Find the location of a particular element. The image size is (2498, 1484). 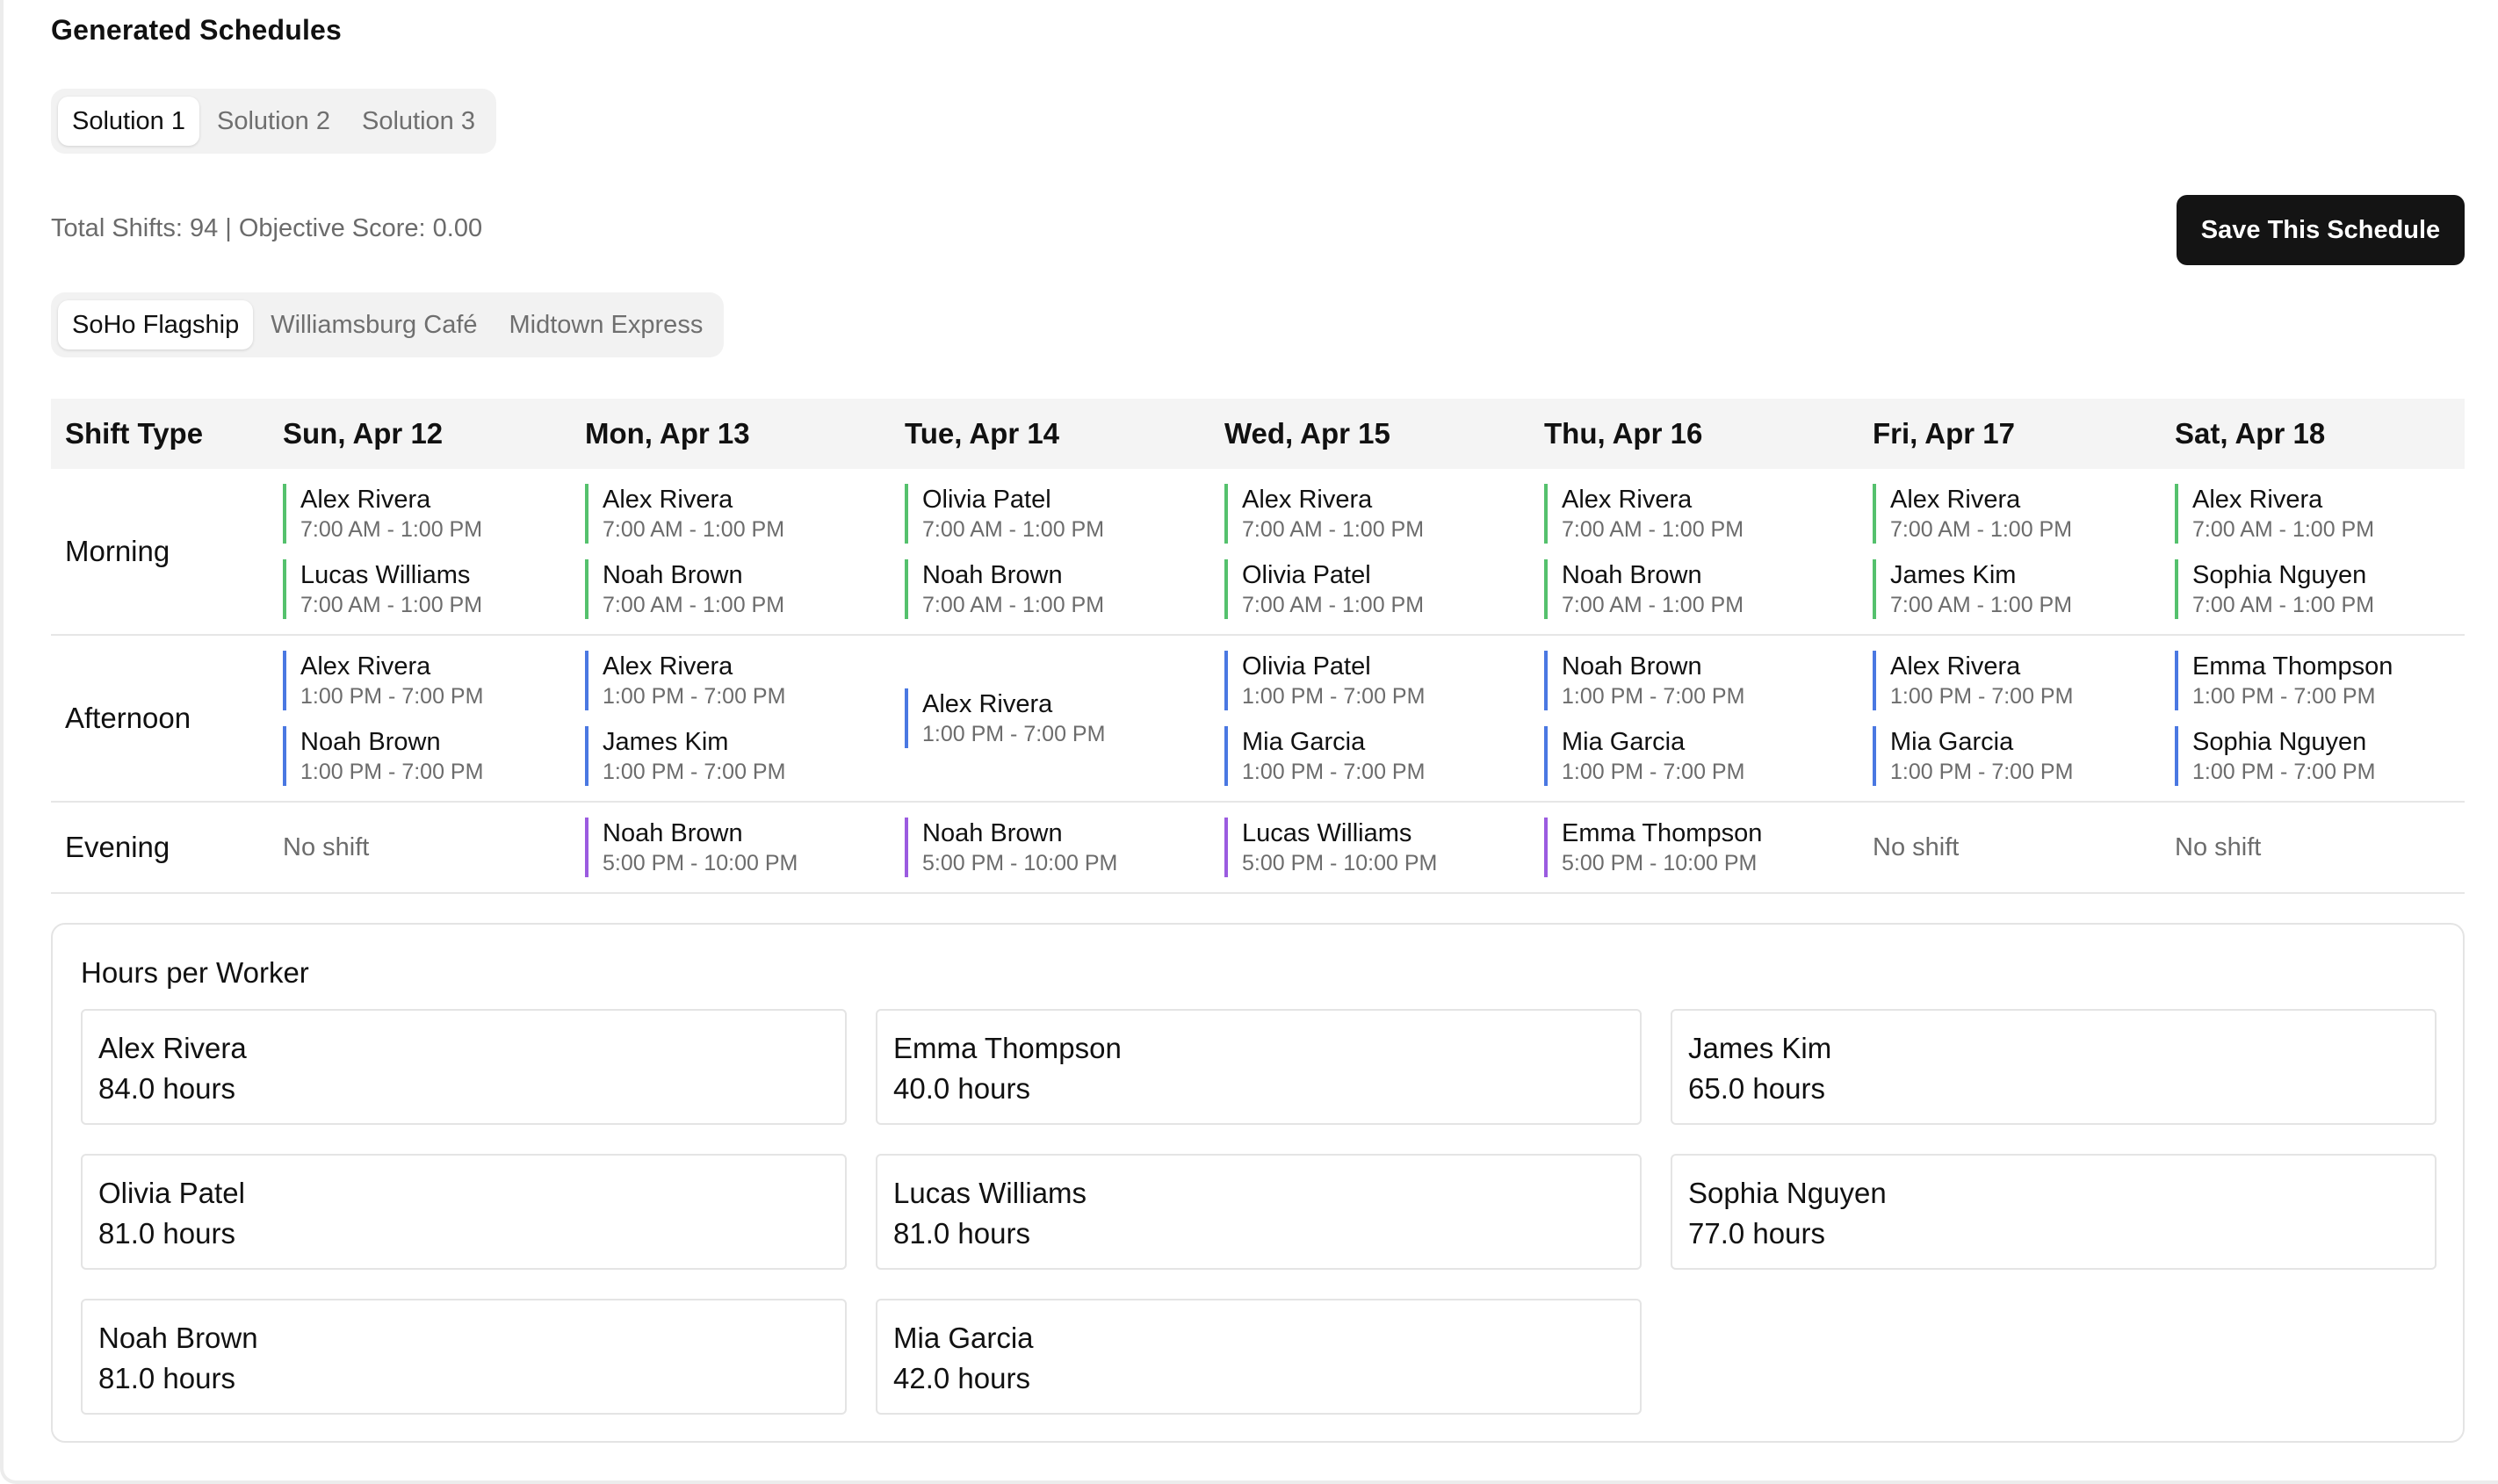

worker-name: Olivia Patel is located at coordinates (171, 1193).